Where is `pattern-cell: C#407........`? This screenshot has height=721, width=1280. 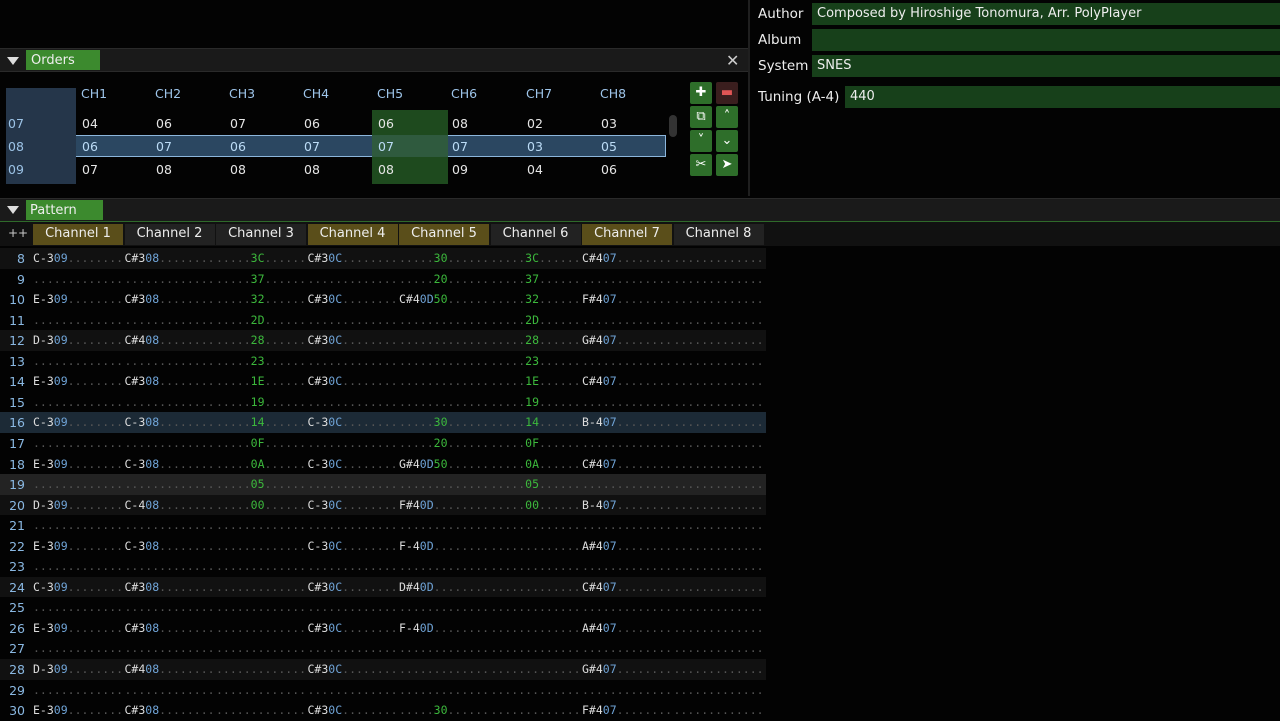
pattern-cell: C#407........ is located at coordinates (627, 587).